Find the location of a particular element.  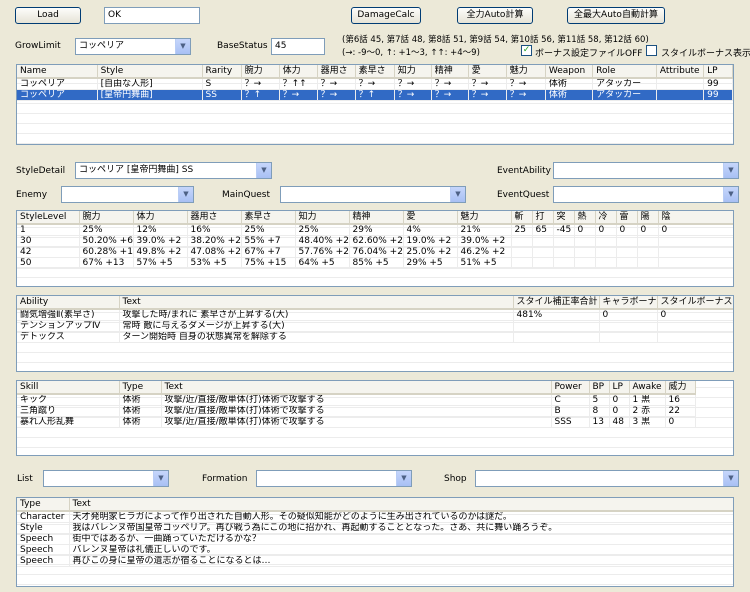

style-list-column-header: 体力 is located at coordinates (298, 72).